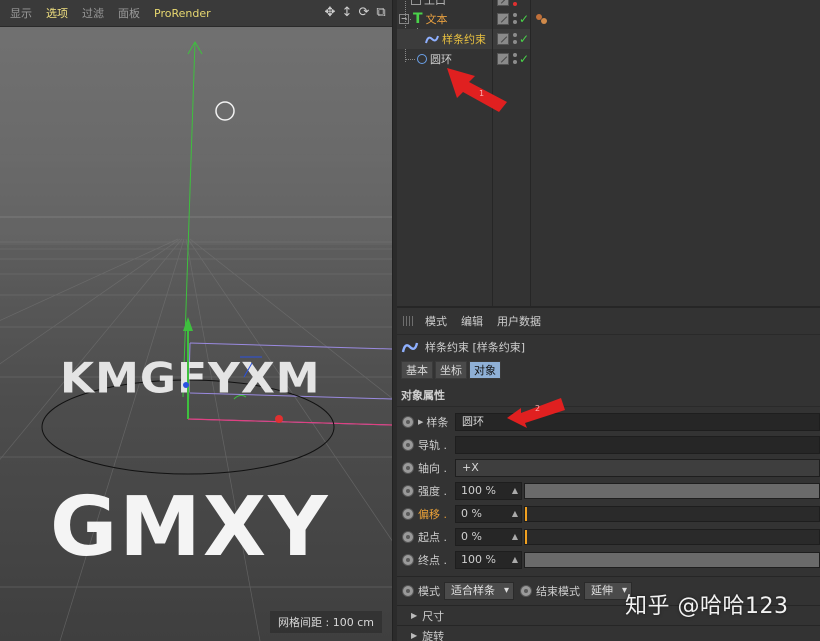  What do you see at coordinates (608, 395) in the screenshot?
I see `section-object-properties: 对象属性` at bounding box center [608, 395].